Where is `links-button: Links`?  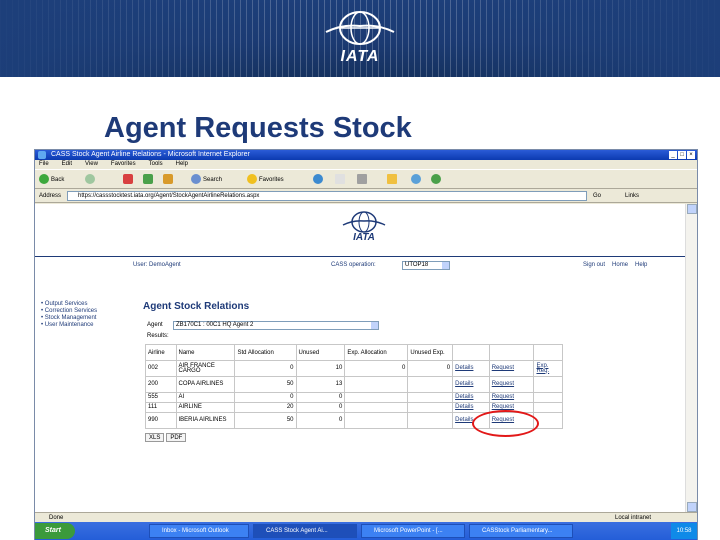 links-button: Links is located at coordinates (632, 196).